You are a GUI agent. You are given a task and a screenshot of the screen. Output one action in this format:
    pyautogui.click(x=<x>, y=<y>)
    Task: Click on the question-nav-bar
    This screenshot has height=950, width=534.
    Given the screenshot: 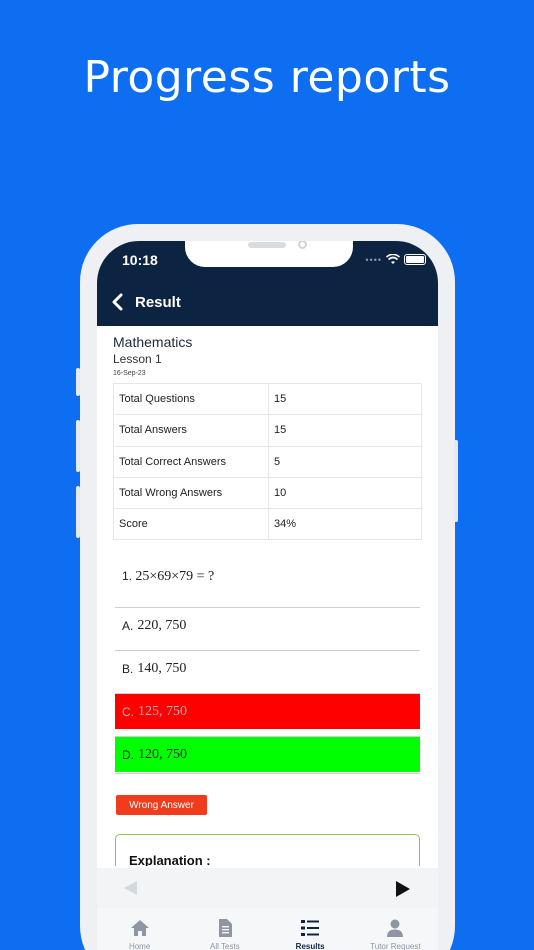 What is the action you would take?
    pyautogui.click(x=267, y=888)
    